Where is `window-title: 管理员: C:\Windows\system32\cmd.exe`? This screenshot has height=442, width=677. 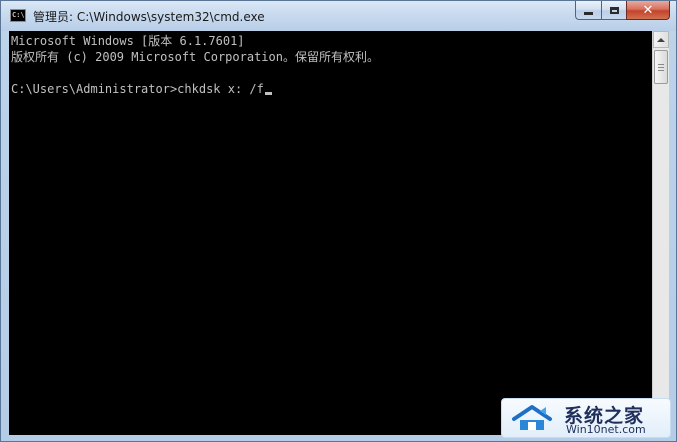 window-title: 管理员: C:\Windows\system32\cmd.exe is located at coordinates (149, 17).